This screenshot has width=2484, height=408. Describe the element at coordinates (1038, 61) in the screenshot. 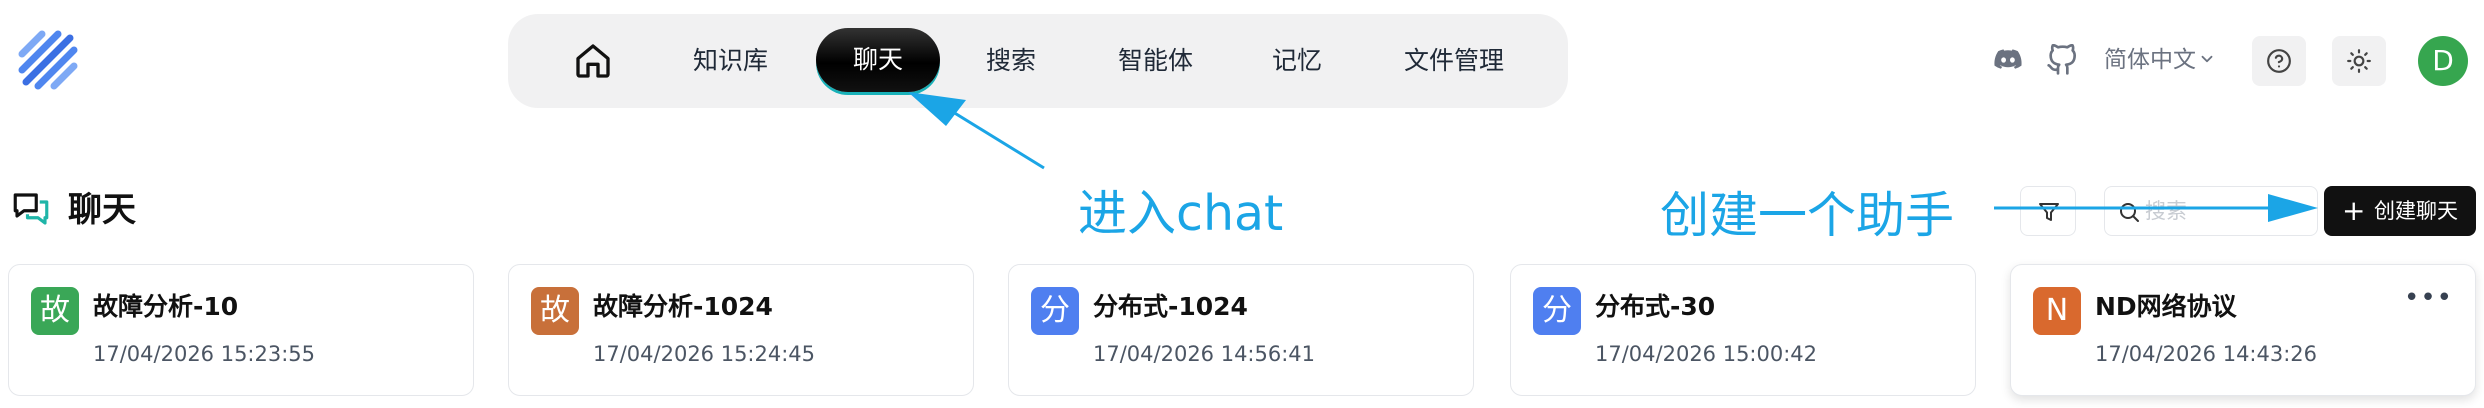

I see `top-nav: 知识库 聊天 搜索 智能体 记忆 文件管理` at that location.